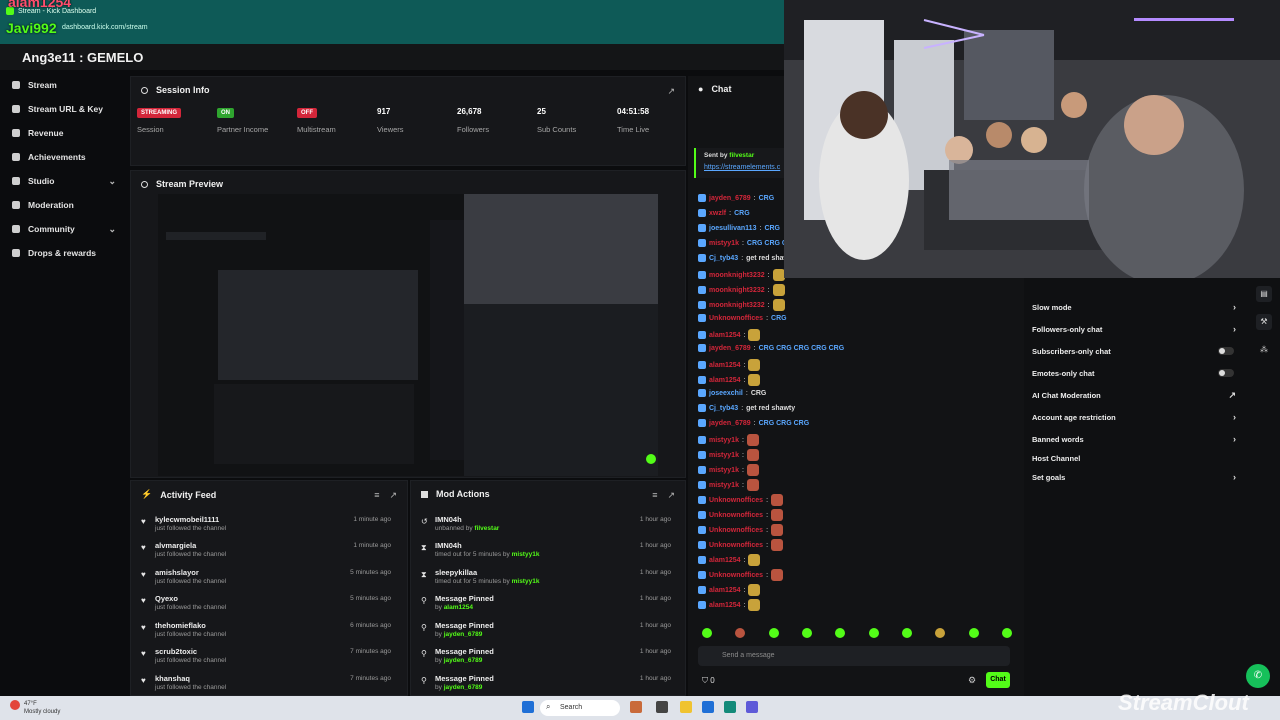  Describe the element at coordinates (732, 228) in the screenshot. I see `chat-username: joesullivan113` at that location.